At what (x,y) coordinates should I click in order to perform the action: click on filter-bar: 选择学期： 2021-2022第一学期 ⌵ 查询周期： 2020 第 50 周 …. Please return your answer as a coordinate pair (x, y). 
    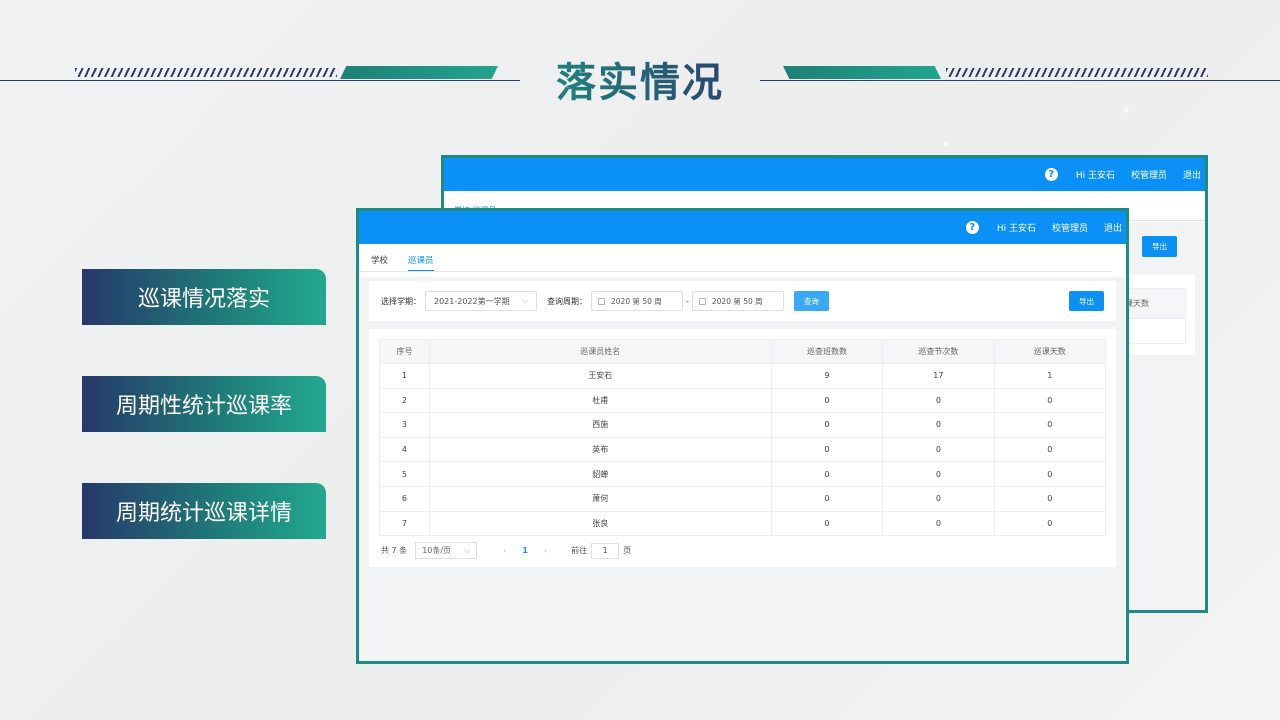
    Looking at the image, I should click on (742, 301).